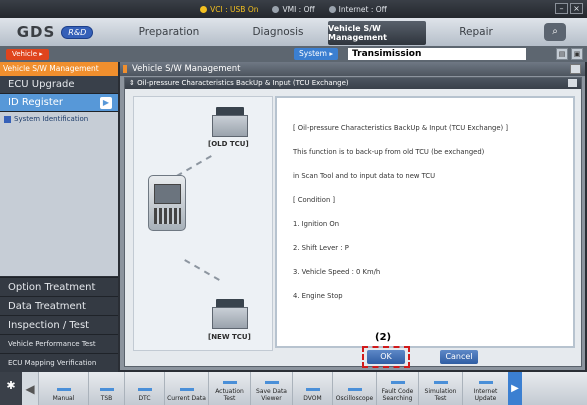 The image size is (587, 405). Describe the element at coordinates (312, 398) in the screenshot. I see `toolbar-label: DVOM` at that location.